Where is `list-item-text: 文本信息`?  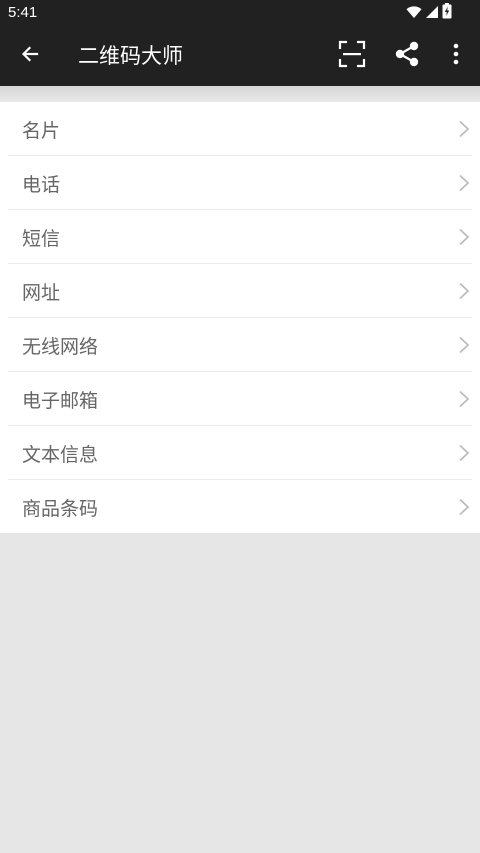
list-item-text: 文本信息 is located at coordinates (240, 453).